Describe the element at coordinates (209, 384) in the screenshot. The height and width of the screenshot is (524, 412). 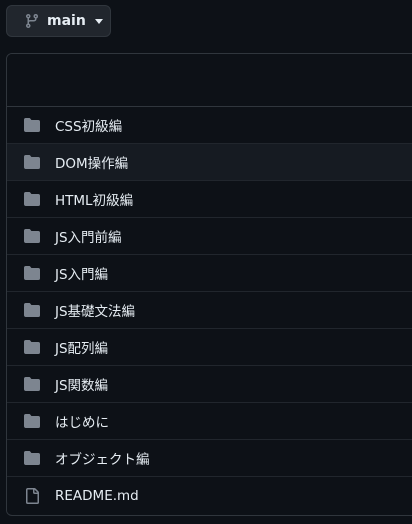
I see `folder-row: JS関数編` at that location.